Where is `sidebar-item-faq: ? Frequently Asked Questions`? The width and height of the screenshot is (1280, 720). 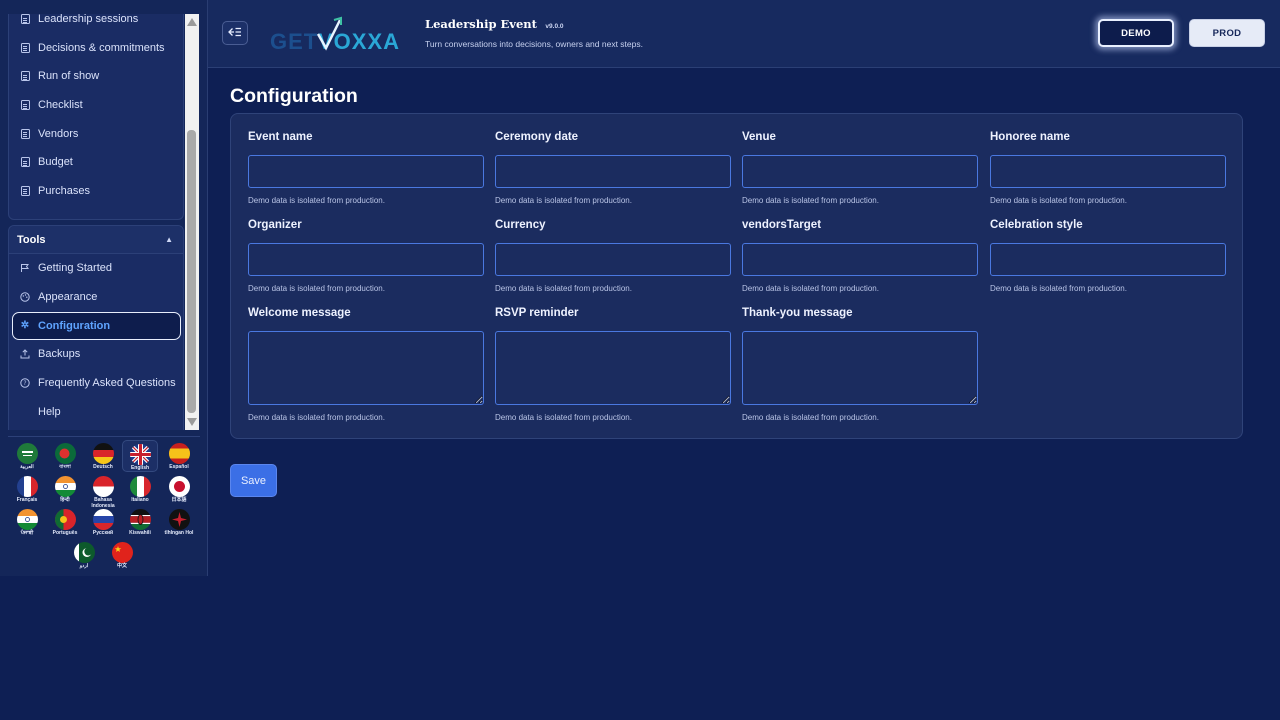 sidebar-item-faq: ? Frequently Asked Questions is located at coordinates (96, 382).